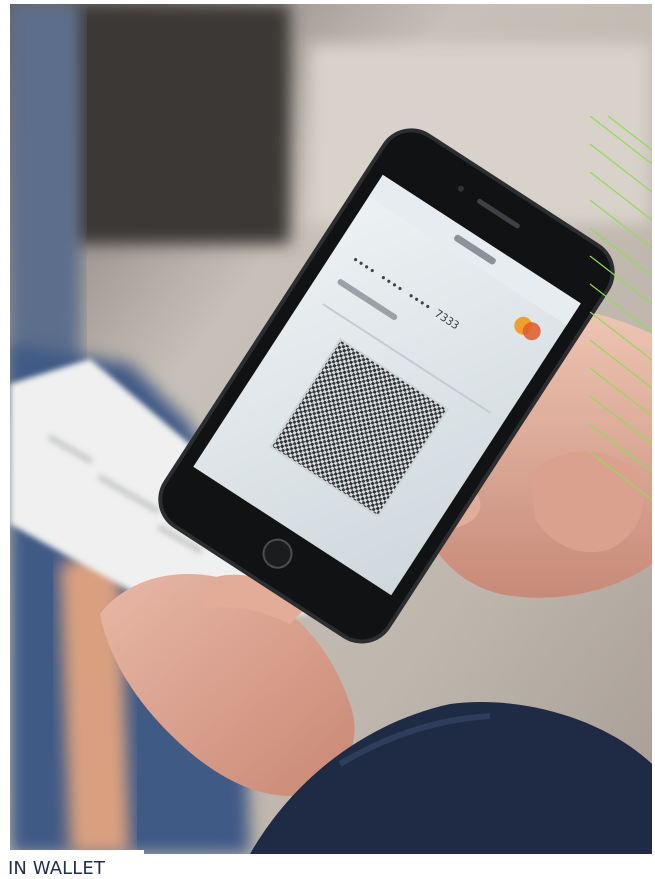 The width and height of the screenshot is (655, 879). What do you see at coordinates (180, 124) in the screenshot?
I see `dark-shelf-blur` at bounding box center [180, 124].